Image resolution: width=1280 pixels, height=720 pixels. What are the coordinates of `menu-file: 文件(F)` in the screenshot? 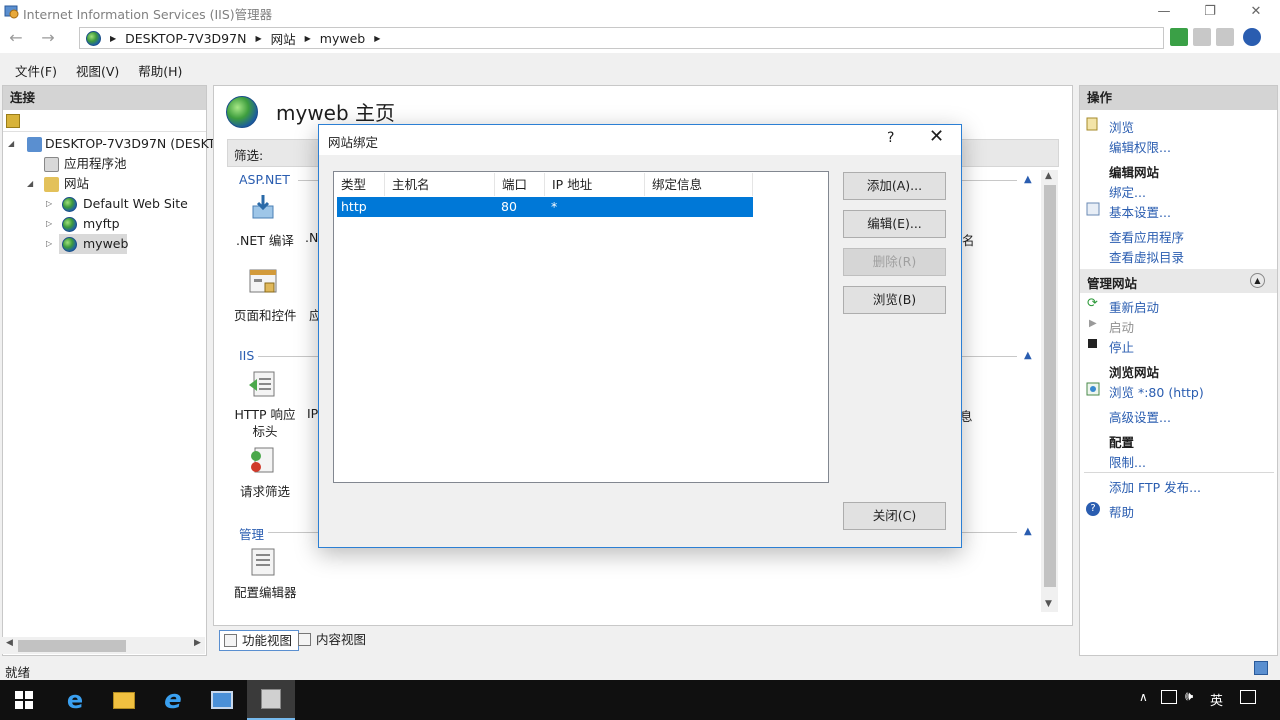 It's located at (36, 70).